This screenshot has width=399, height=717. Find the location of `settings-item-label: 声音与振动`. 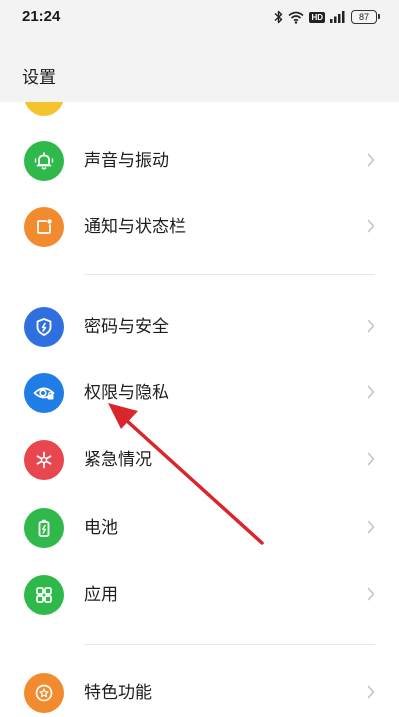

settings-item-label: 声音与振动 is located at coordinates (126, 161).